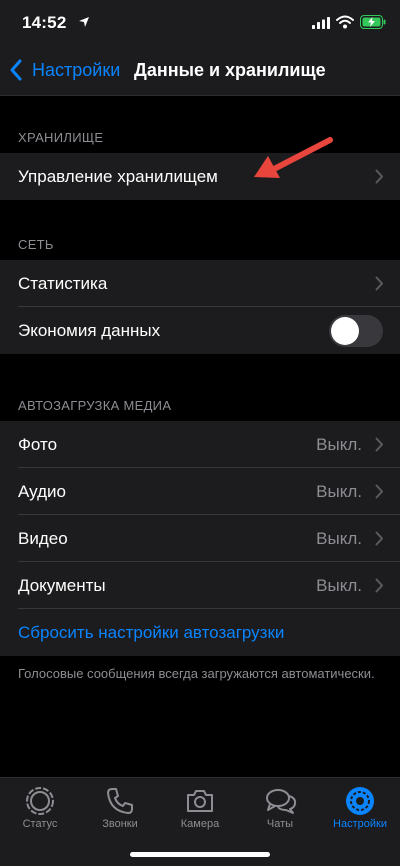 The image size is (400, 866). Describe the element at coordinates (339, 444) in the screenshot. I see `photo-value: Выкл.` at that location.